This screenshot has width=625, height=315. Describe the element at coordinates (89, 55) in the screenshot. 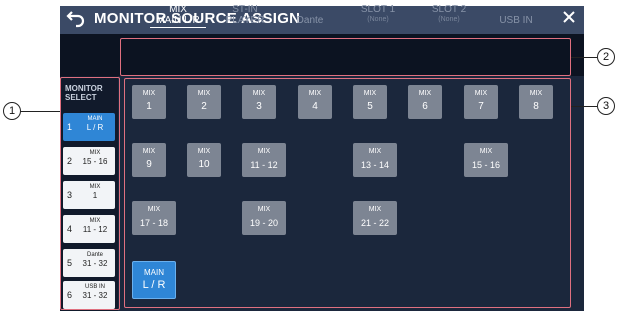

I see `header-spacer` at that location.